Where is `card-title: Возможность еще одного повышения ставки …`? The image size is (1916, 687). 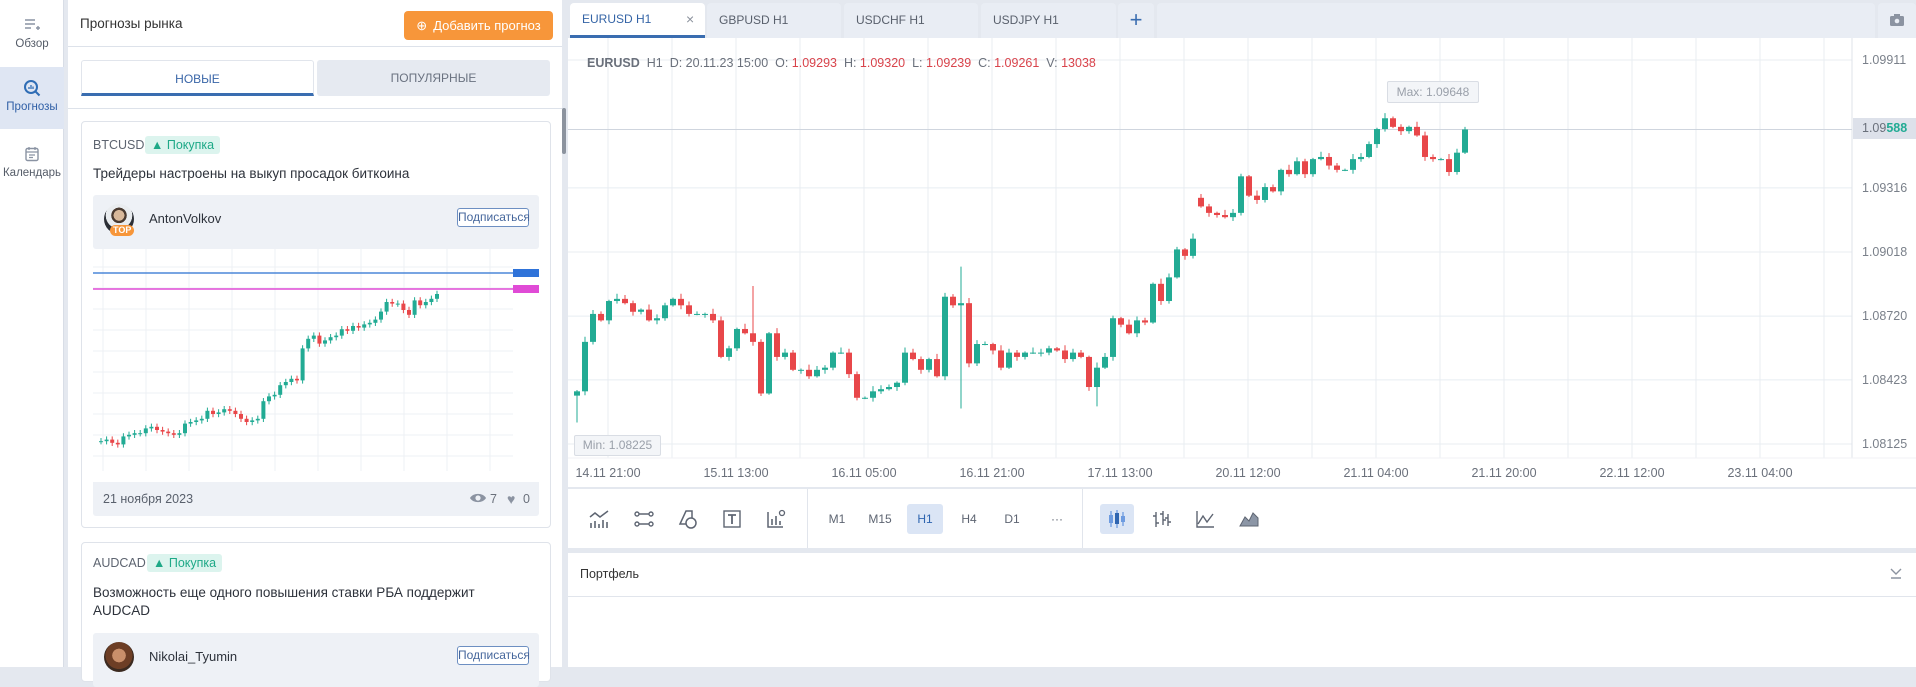 card-title: Возможность еще одного повышения ставки … is located at coordinates (303, 602).